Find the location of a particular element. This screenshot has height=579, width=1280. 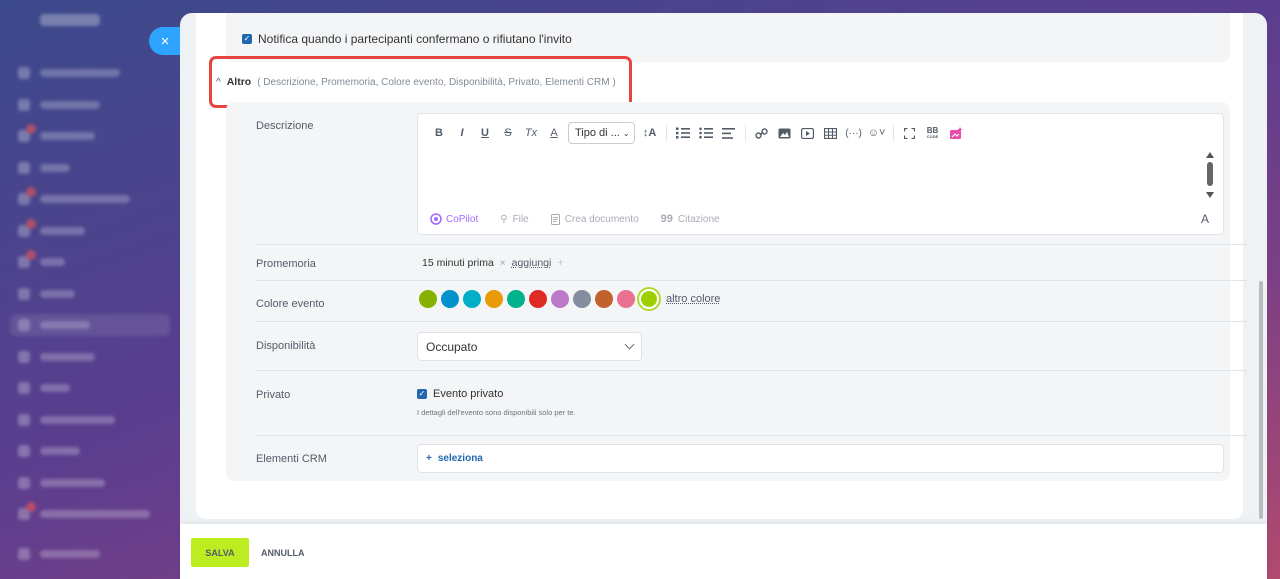

more-colors-link: altro colore is located at coordinates (693, 299).